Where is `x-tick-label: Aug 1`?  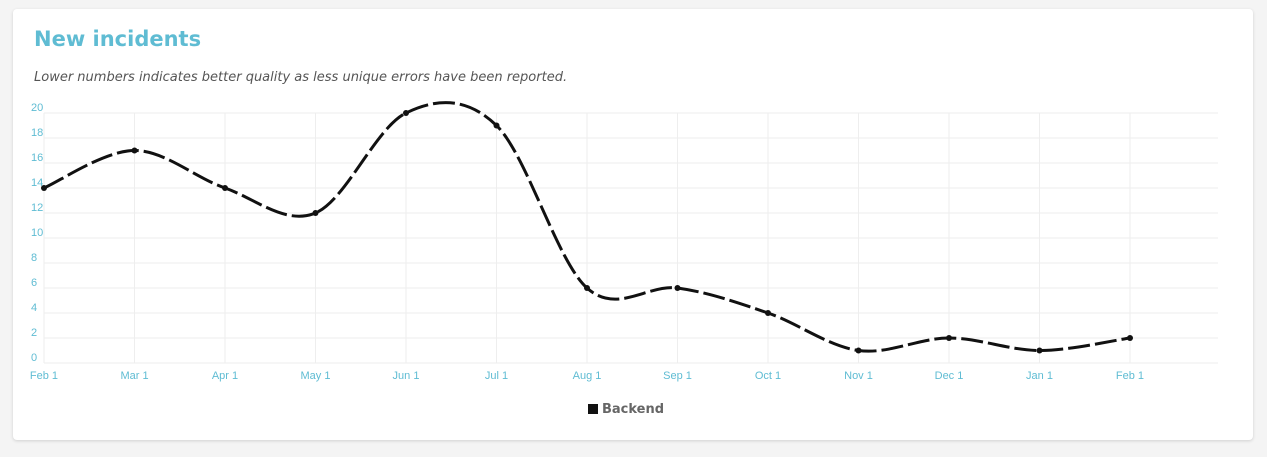
x-tick-label: Aug 1 is located at coordinates (587, 376).